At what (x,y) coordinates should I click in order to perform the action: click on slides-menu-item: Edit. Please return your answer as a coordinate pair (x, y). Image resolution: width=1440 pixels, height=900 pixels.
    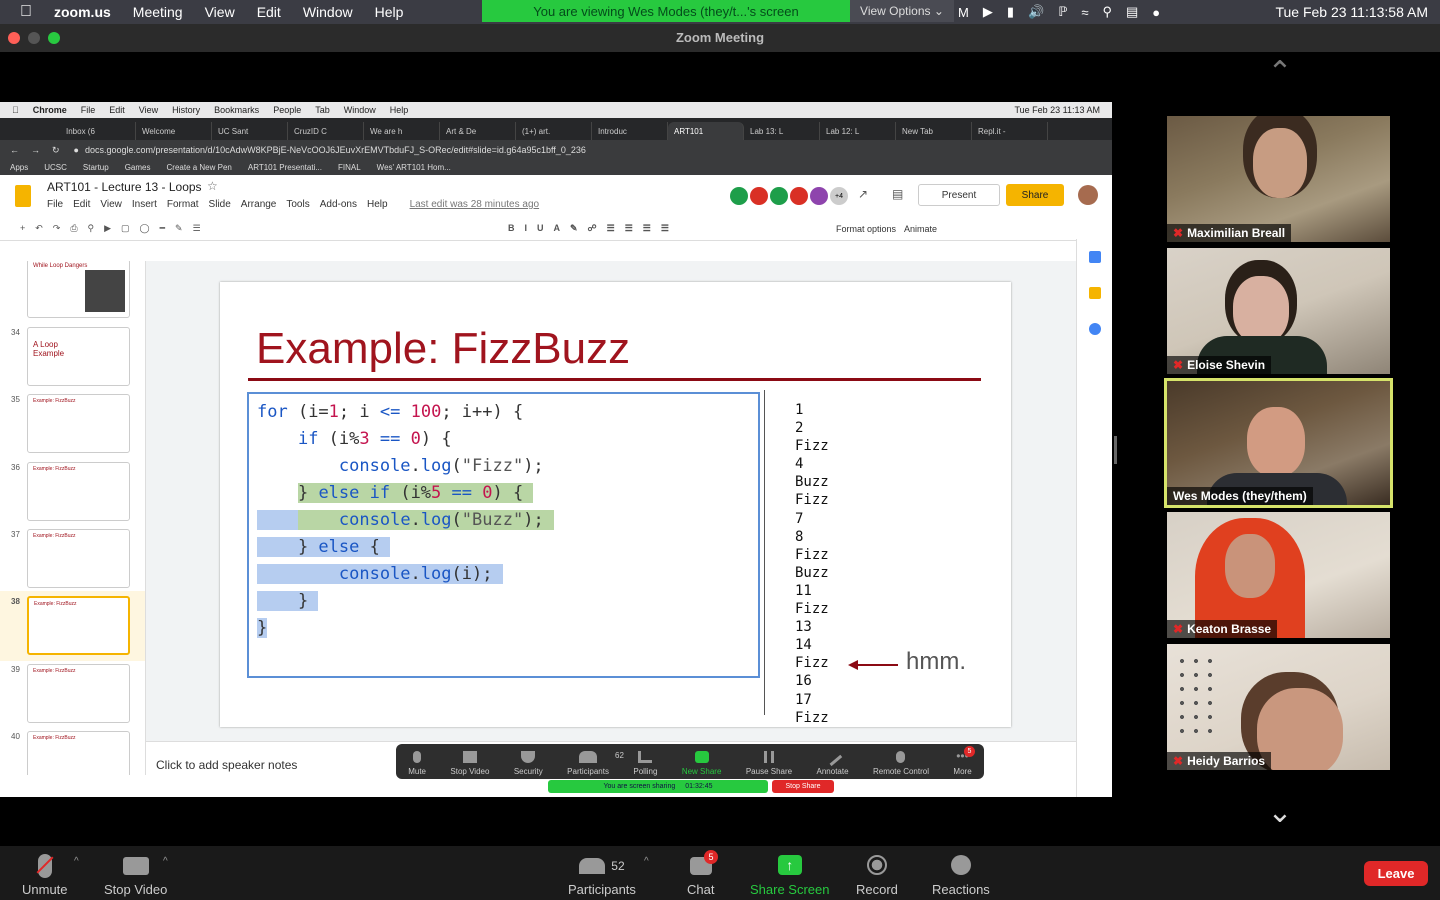
    Looking at the image, I should click on (82, 204).